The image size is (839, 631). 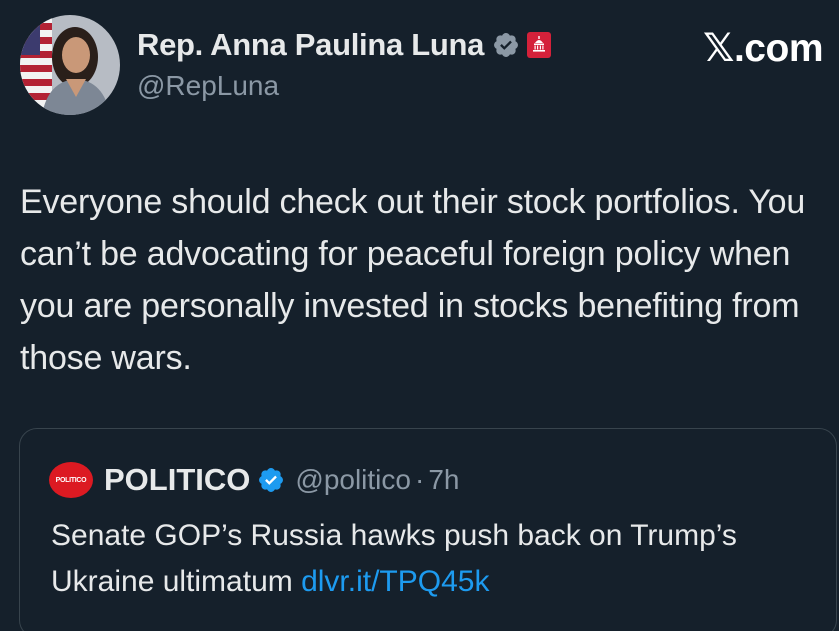 What do you see at coordinates (254, 480) in the screenshot?
I see `quoted-tweet-header: POLITICO POLITICO @politico · 7h` at bounding box center [254, 480].